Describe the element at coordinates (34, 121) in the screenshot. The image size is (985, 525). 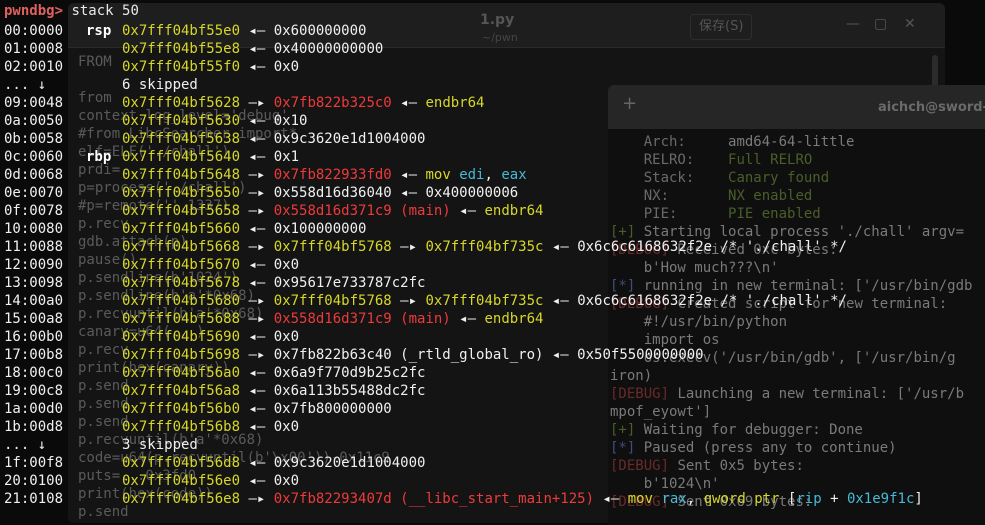
I see `stack-offset: 0a:0050` at that location.